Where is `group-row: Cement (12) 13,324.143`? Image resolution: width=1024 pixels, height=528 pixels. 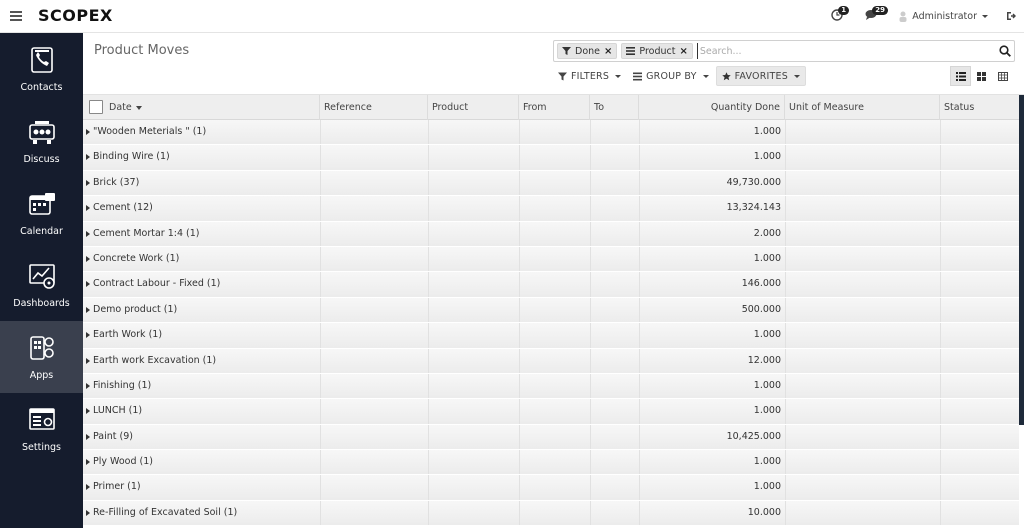
group-row: Cement (12) 13,324.143 is located at coordinates (551, 209).